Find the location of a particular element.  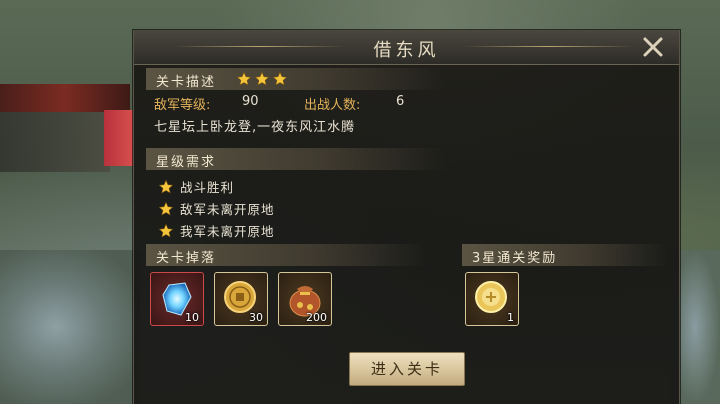

dialog-title: 借东风 is located at coordinates (406, 50).